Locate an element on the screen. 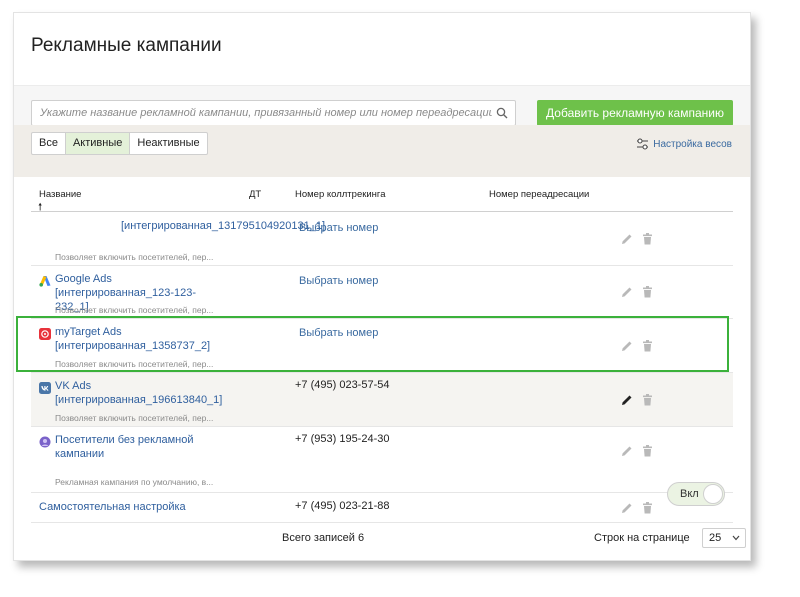  campaign-name-link: Самостоятельная настройка is located at coordinates (149, 507).